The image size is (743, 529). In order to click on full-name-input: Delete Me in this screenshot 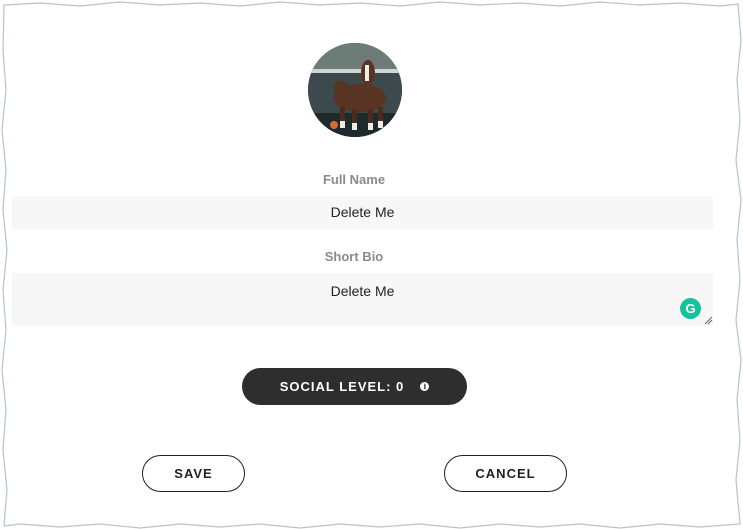, I will do `click(362, 212)`.